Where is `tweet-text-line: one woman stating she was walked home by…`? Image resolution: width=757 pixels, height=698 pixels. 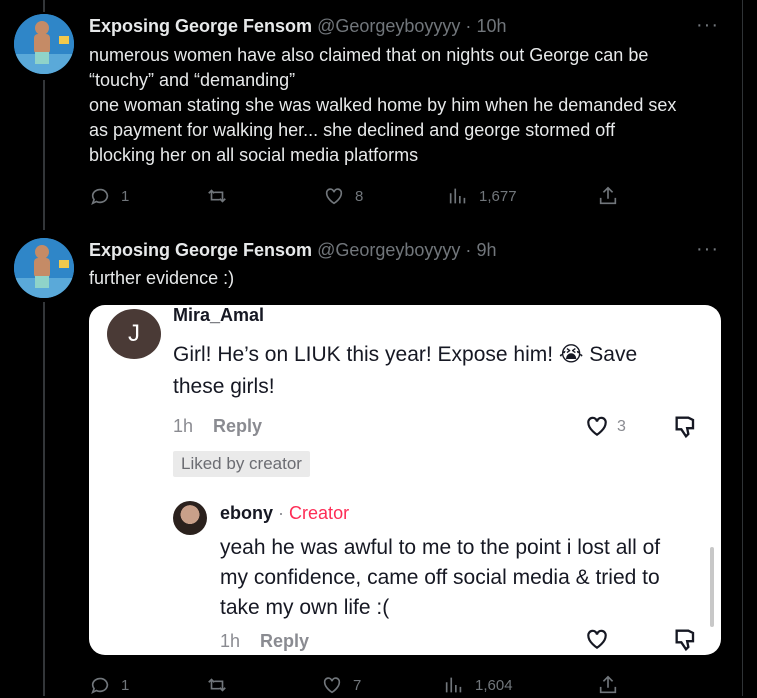 tweet-text-line: one woman stating she was walked home by… is located at coordinates (383, 105).